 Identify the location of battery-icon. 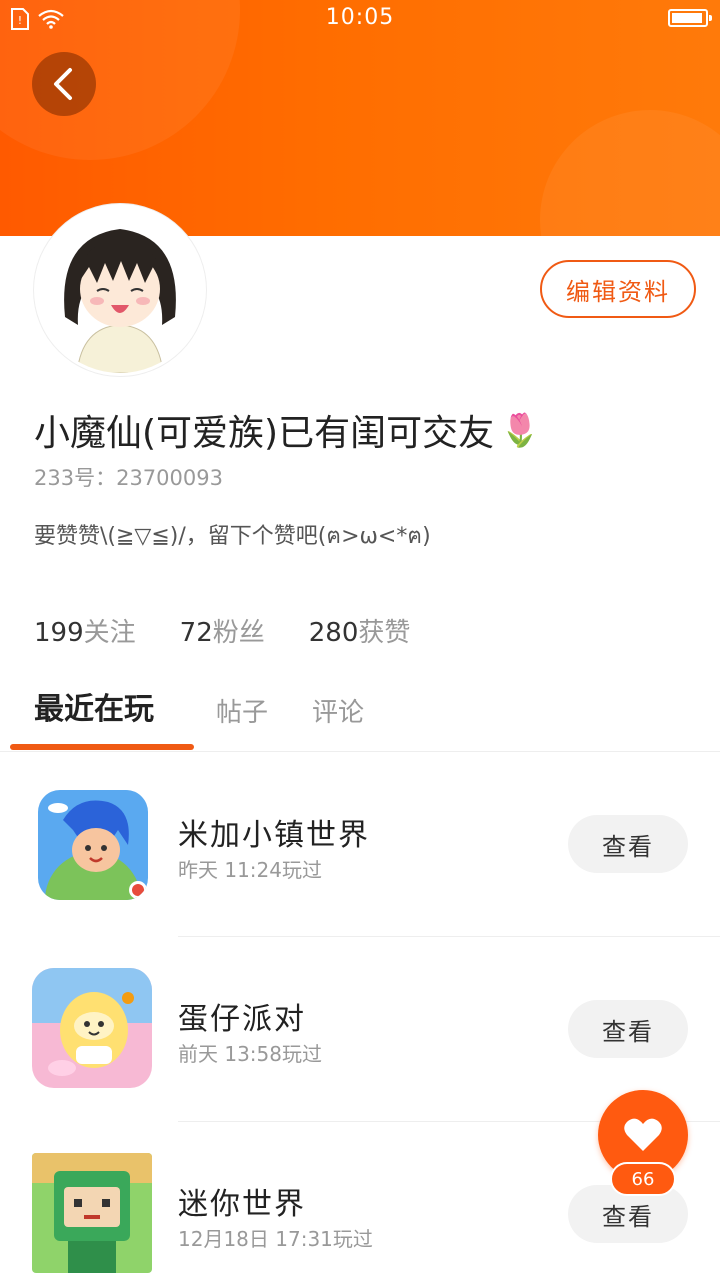
(690, 18).